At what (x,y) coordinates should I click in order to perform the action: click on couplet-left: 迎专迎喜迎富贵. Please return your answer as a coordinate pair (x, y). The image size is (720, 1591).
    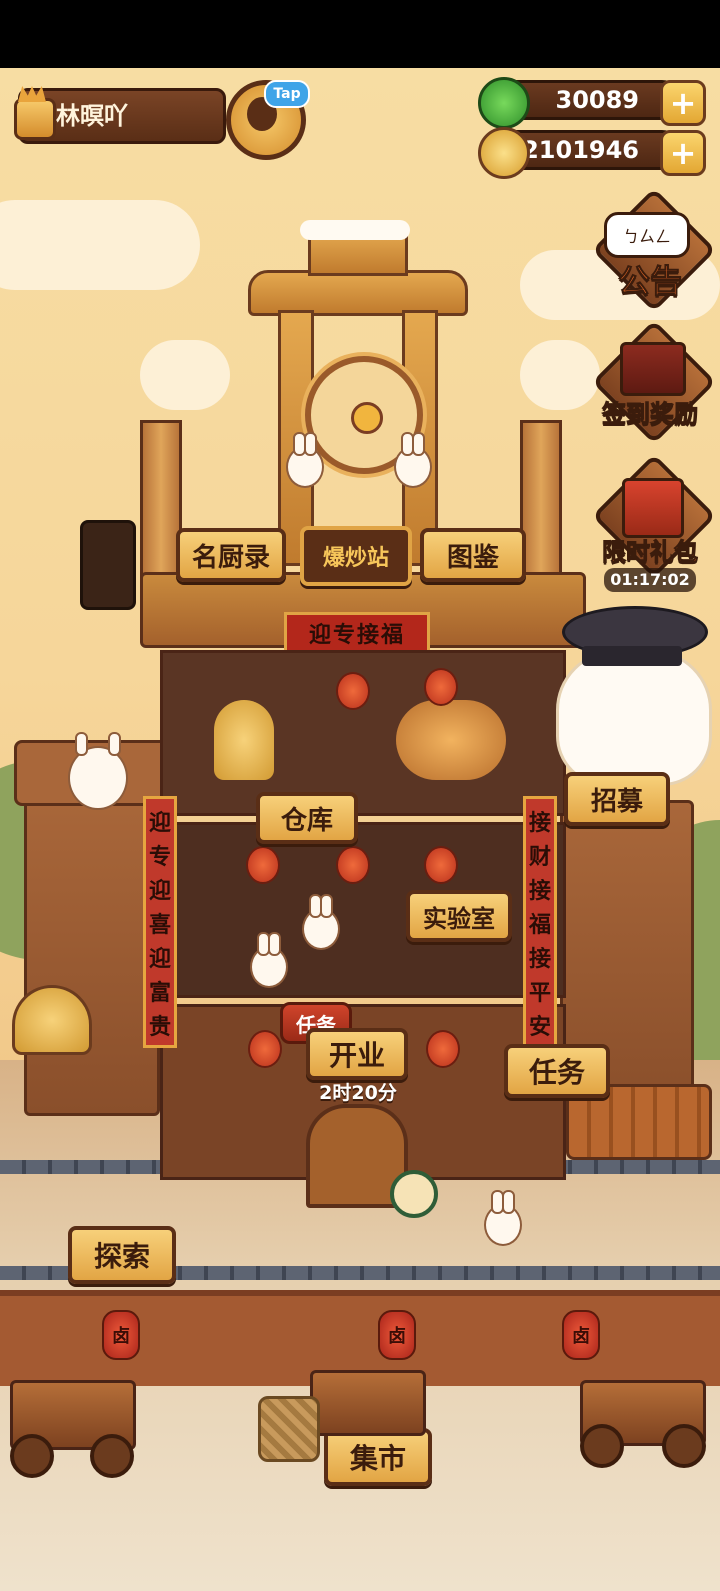
    Looking at the image, I should click on (160, 922).